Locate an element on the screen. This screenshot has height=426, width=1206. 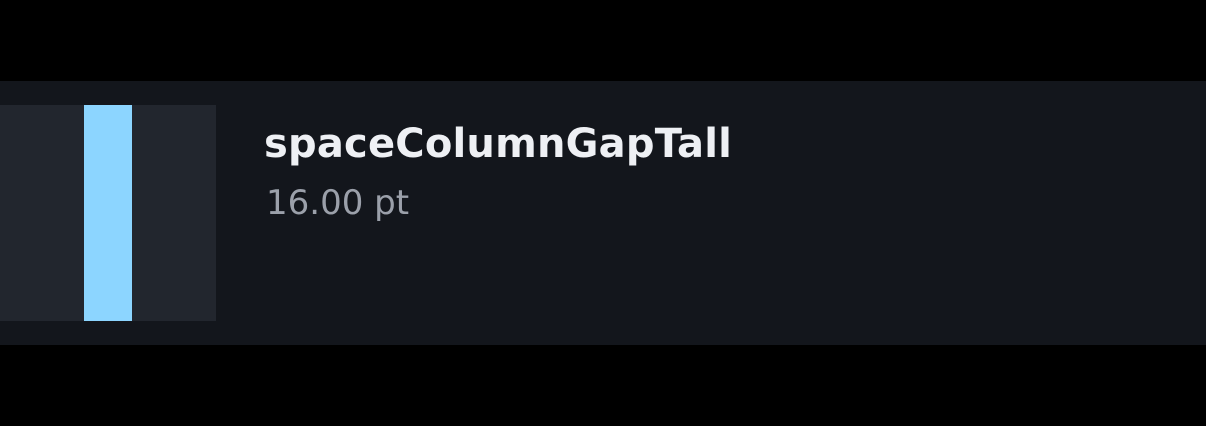
gap-preview is located at coordinates (108, 213).